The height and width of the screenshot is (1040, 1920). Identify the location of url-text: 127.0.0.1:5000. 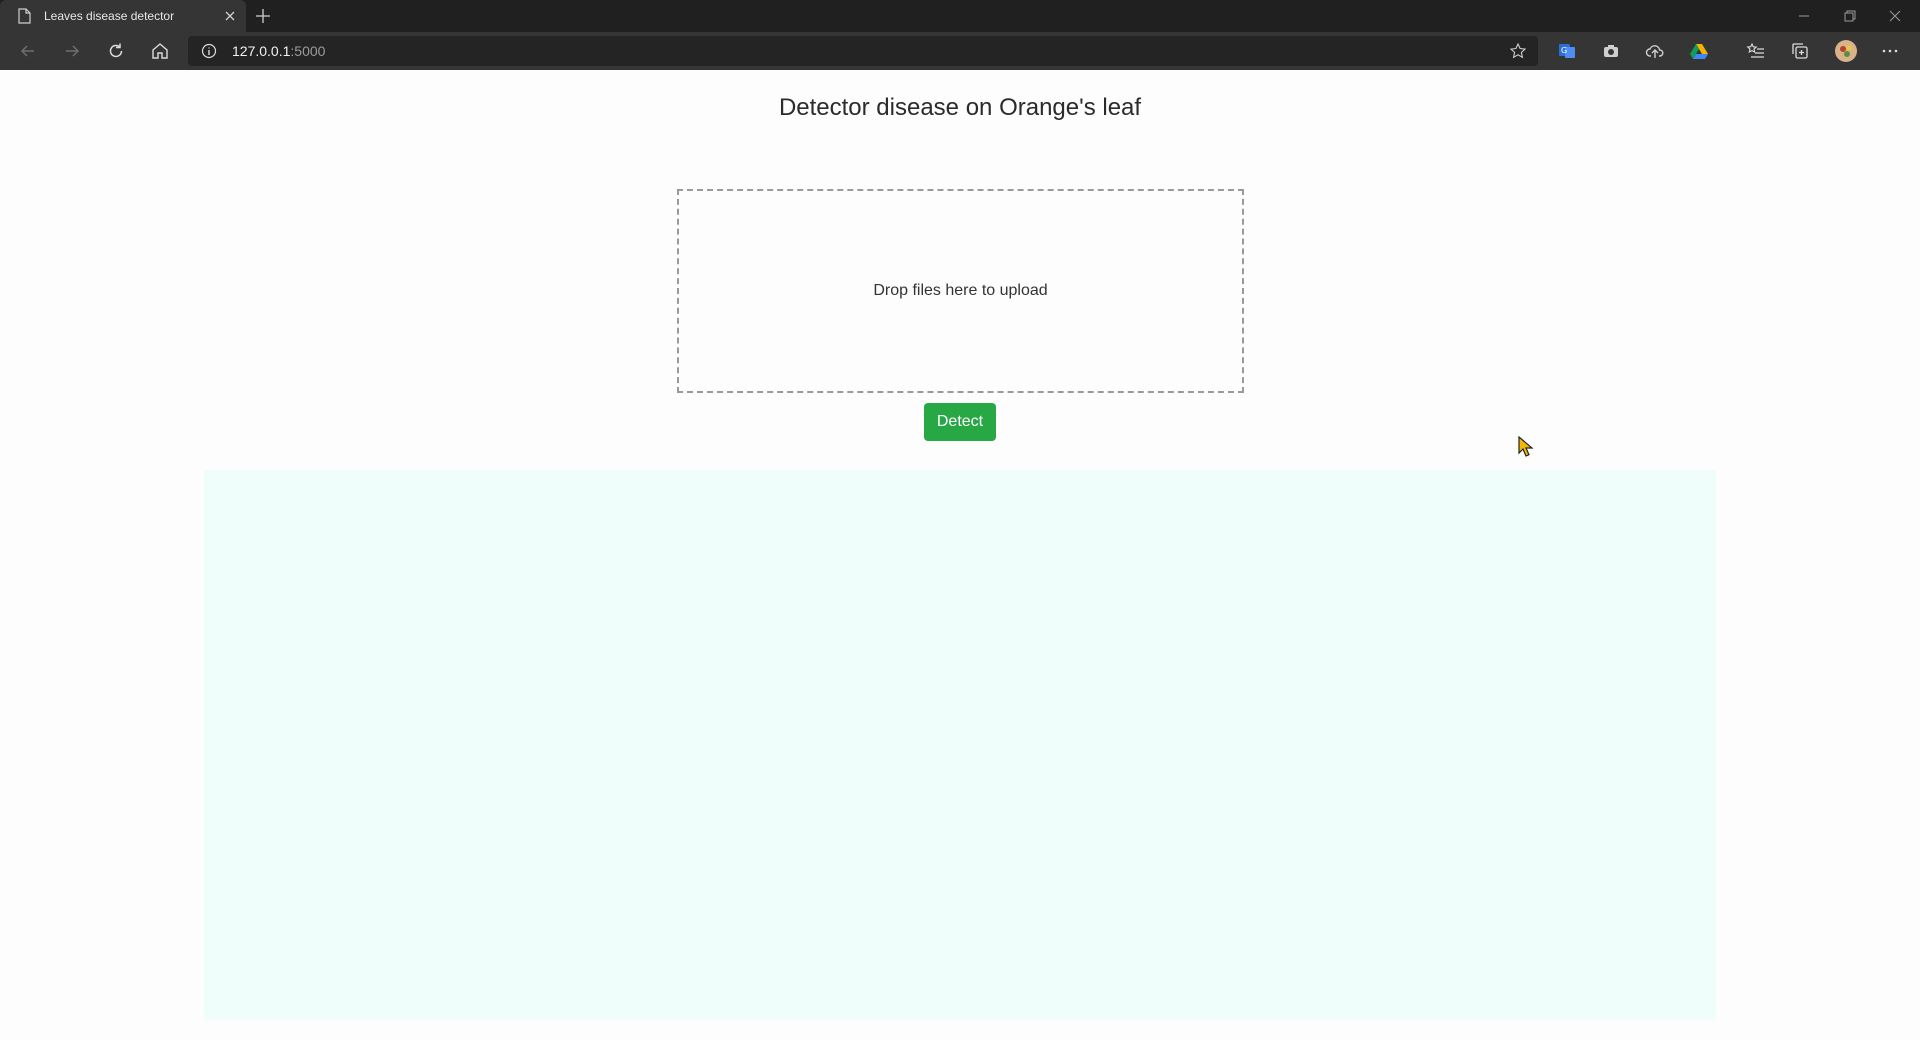
(278, 51).